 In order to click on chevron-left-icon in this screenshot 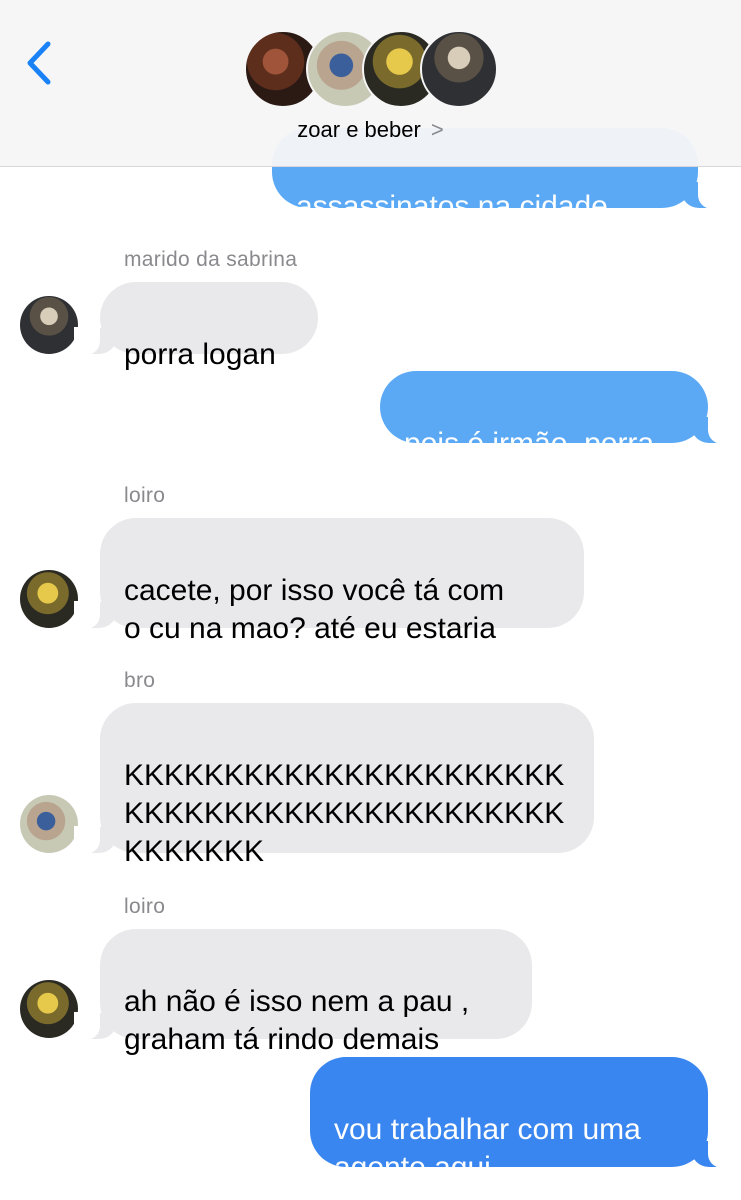, I will do `click(39, 63)`.